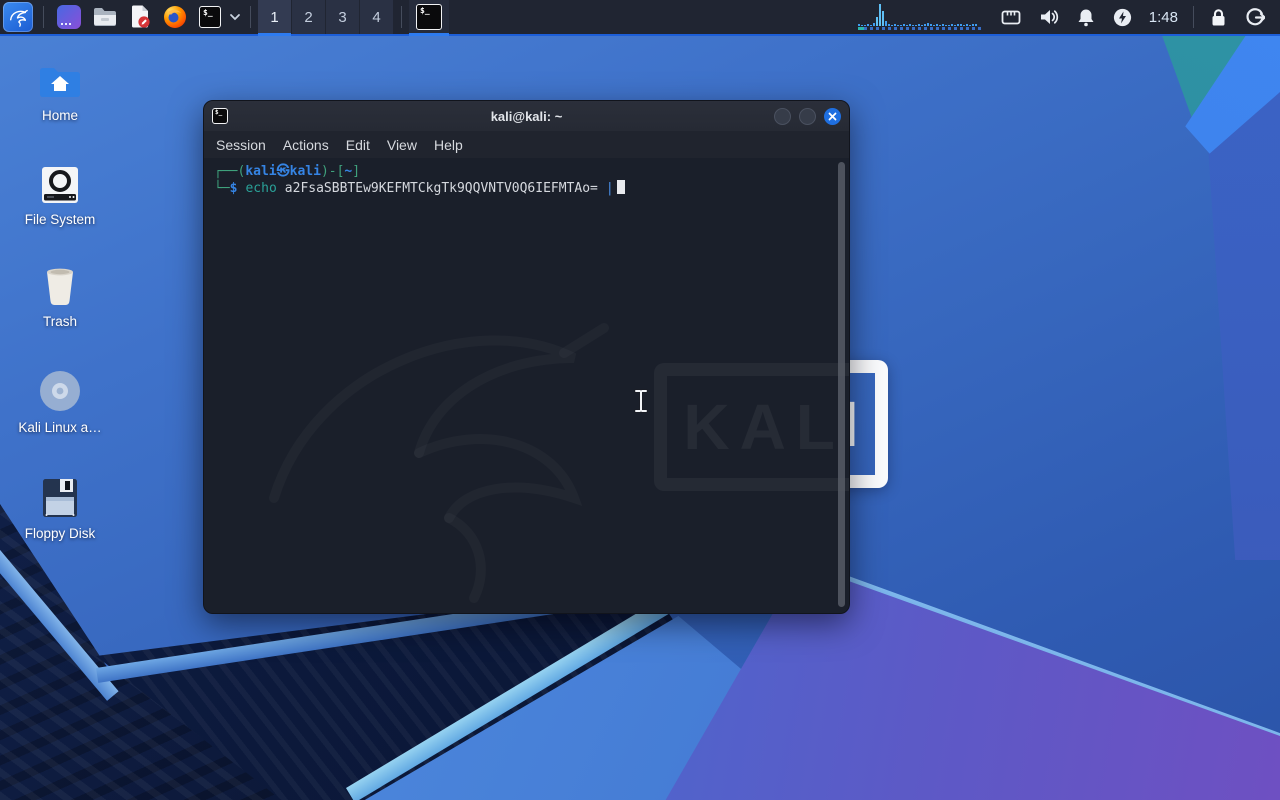 This screenshot has height=800, width=1280. I want to click on file-manager-launcher, so click(105, 17).